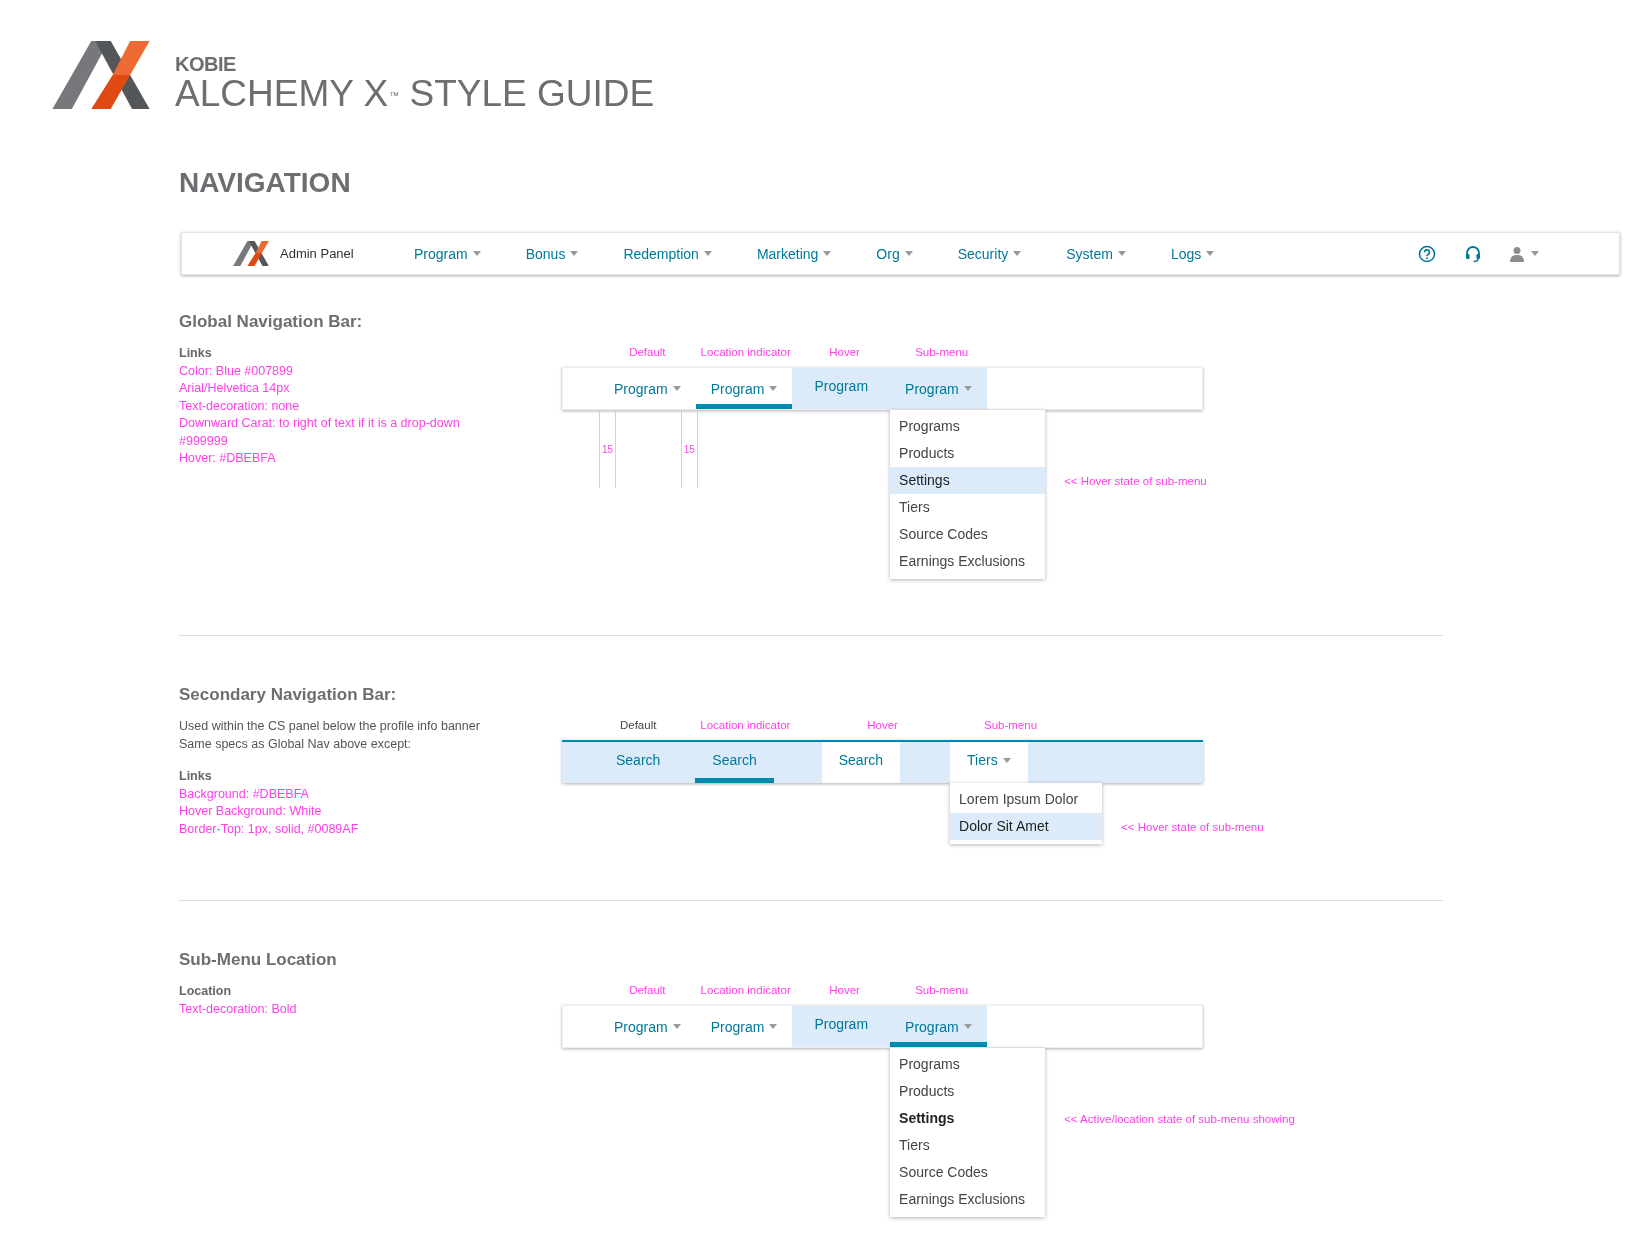 This screenshot has height=1244, width=1625. I want to click on section-heading: Global Navigation Bar:, so click(271, 322).